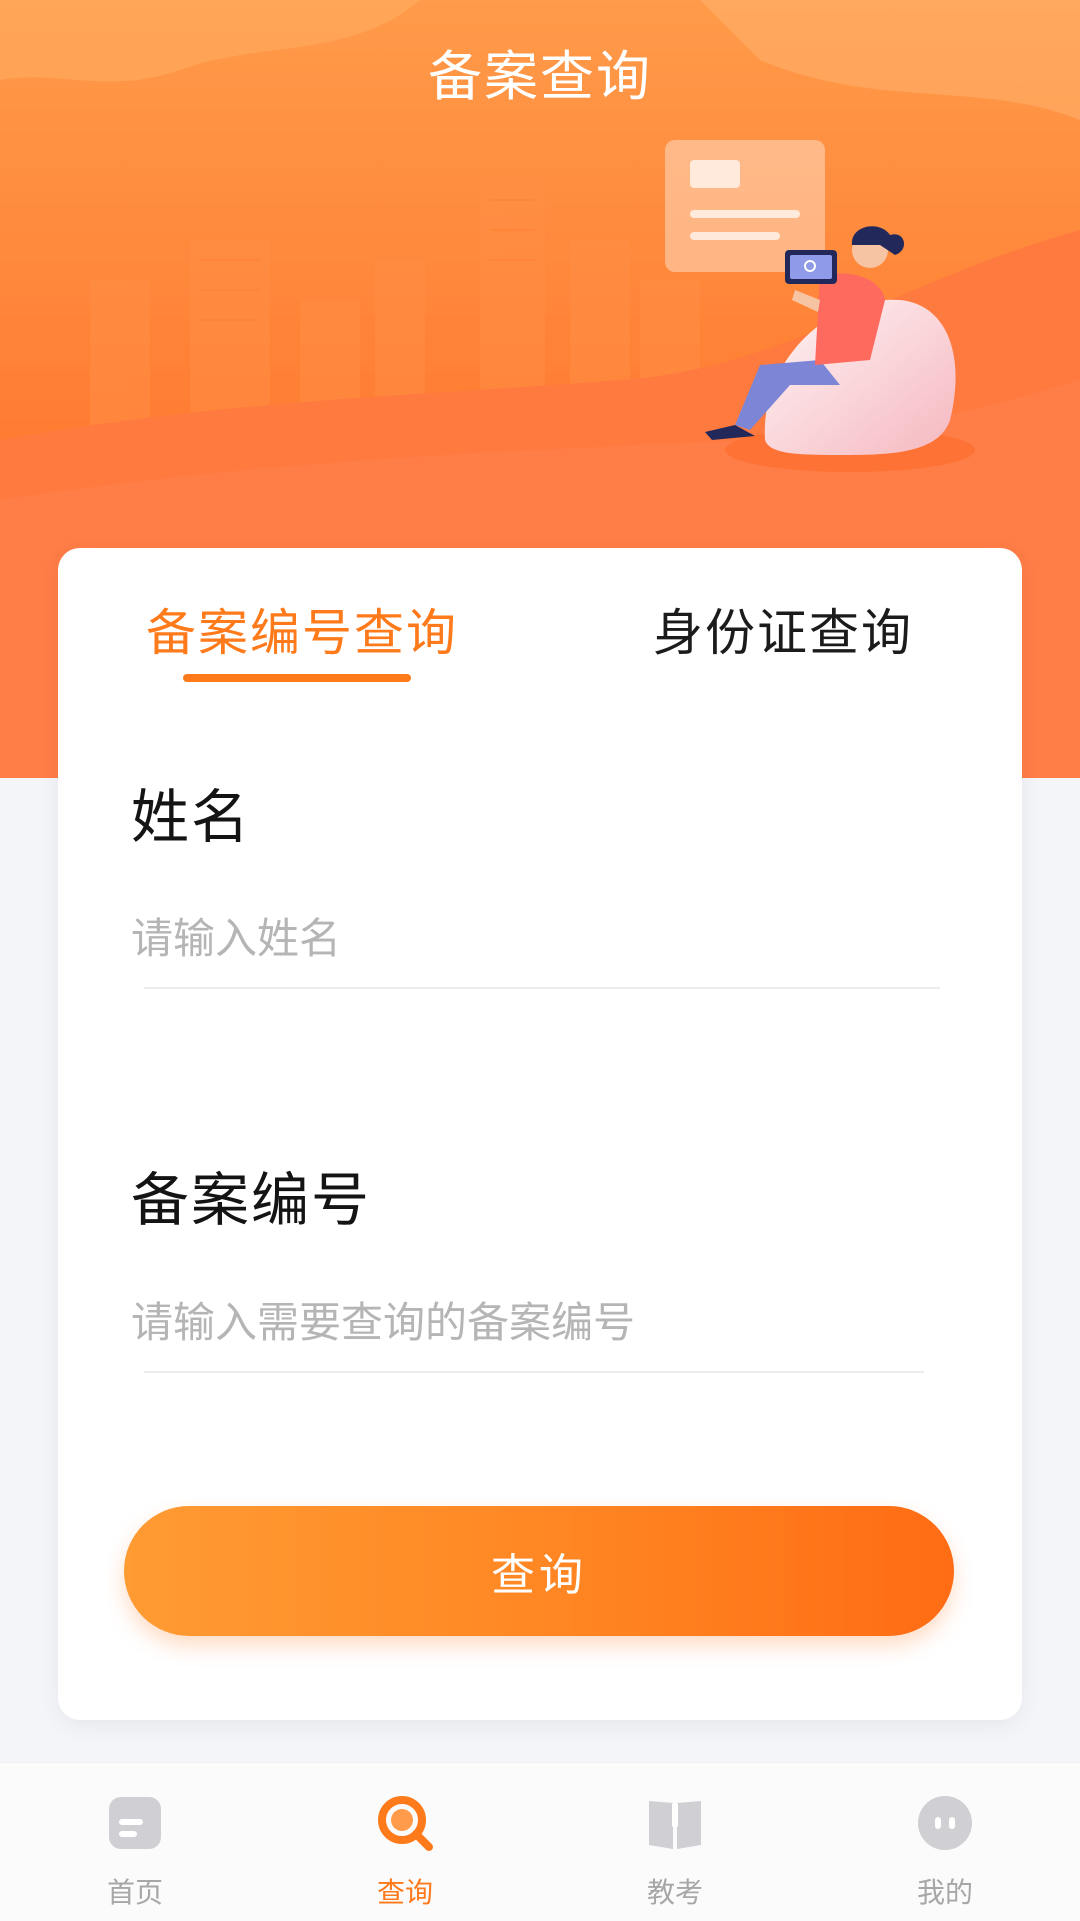  What do you see at coordinates (675, 1825) in the screenshot?
I see `book-icon` at bounding box center [675, 1825].